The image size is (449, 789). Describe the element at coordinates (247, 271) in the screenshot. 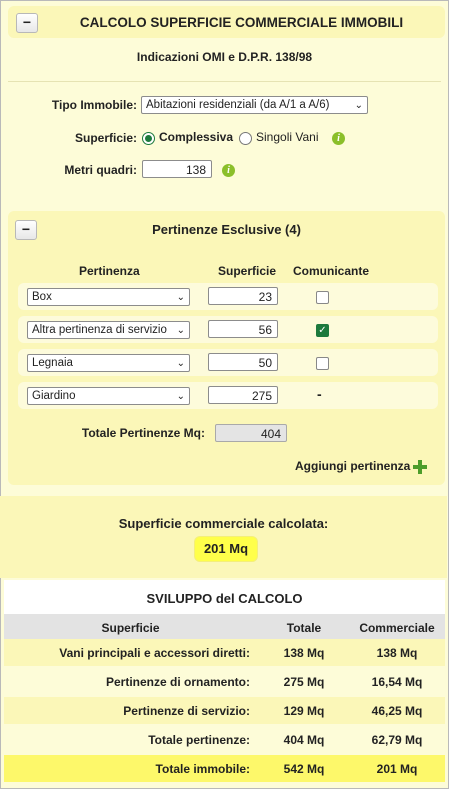

I see `col-header-superficie: Superficie` at that location.